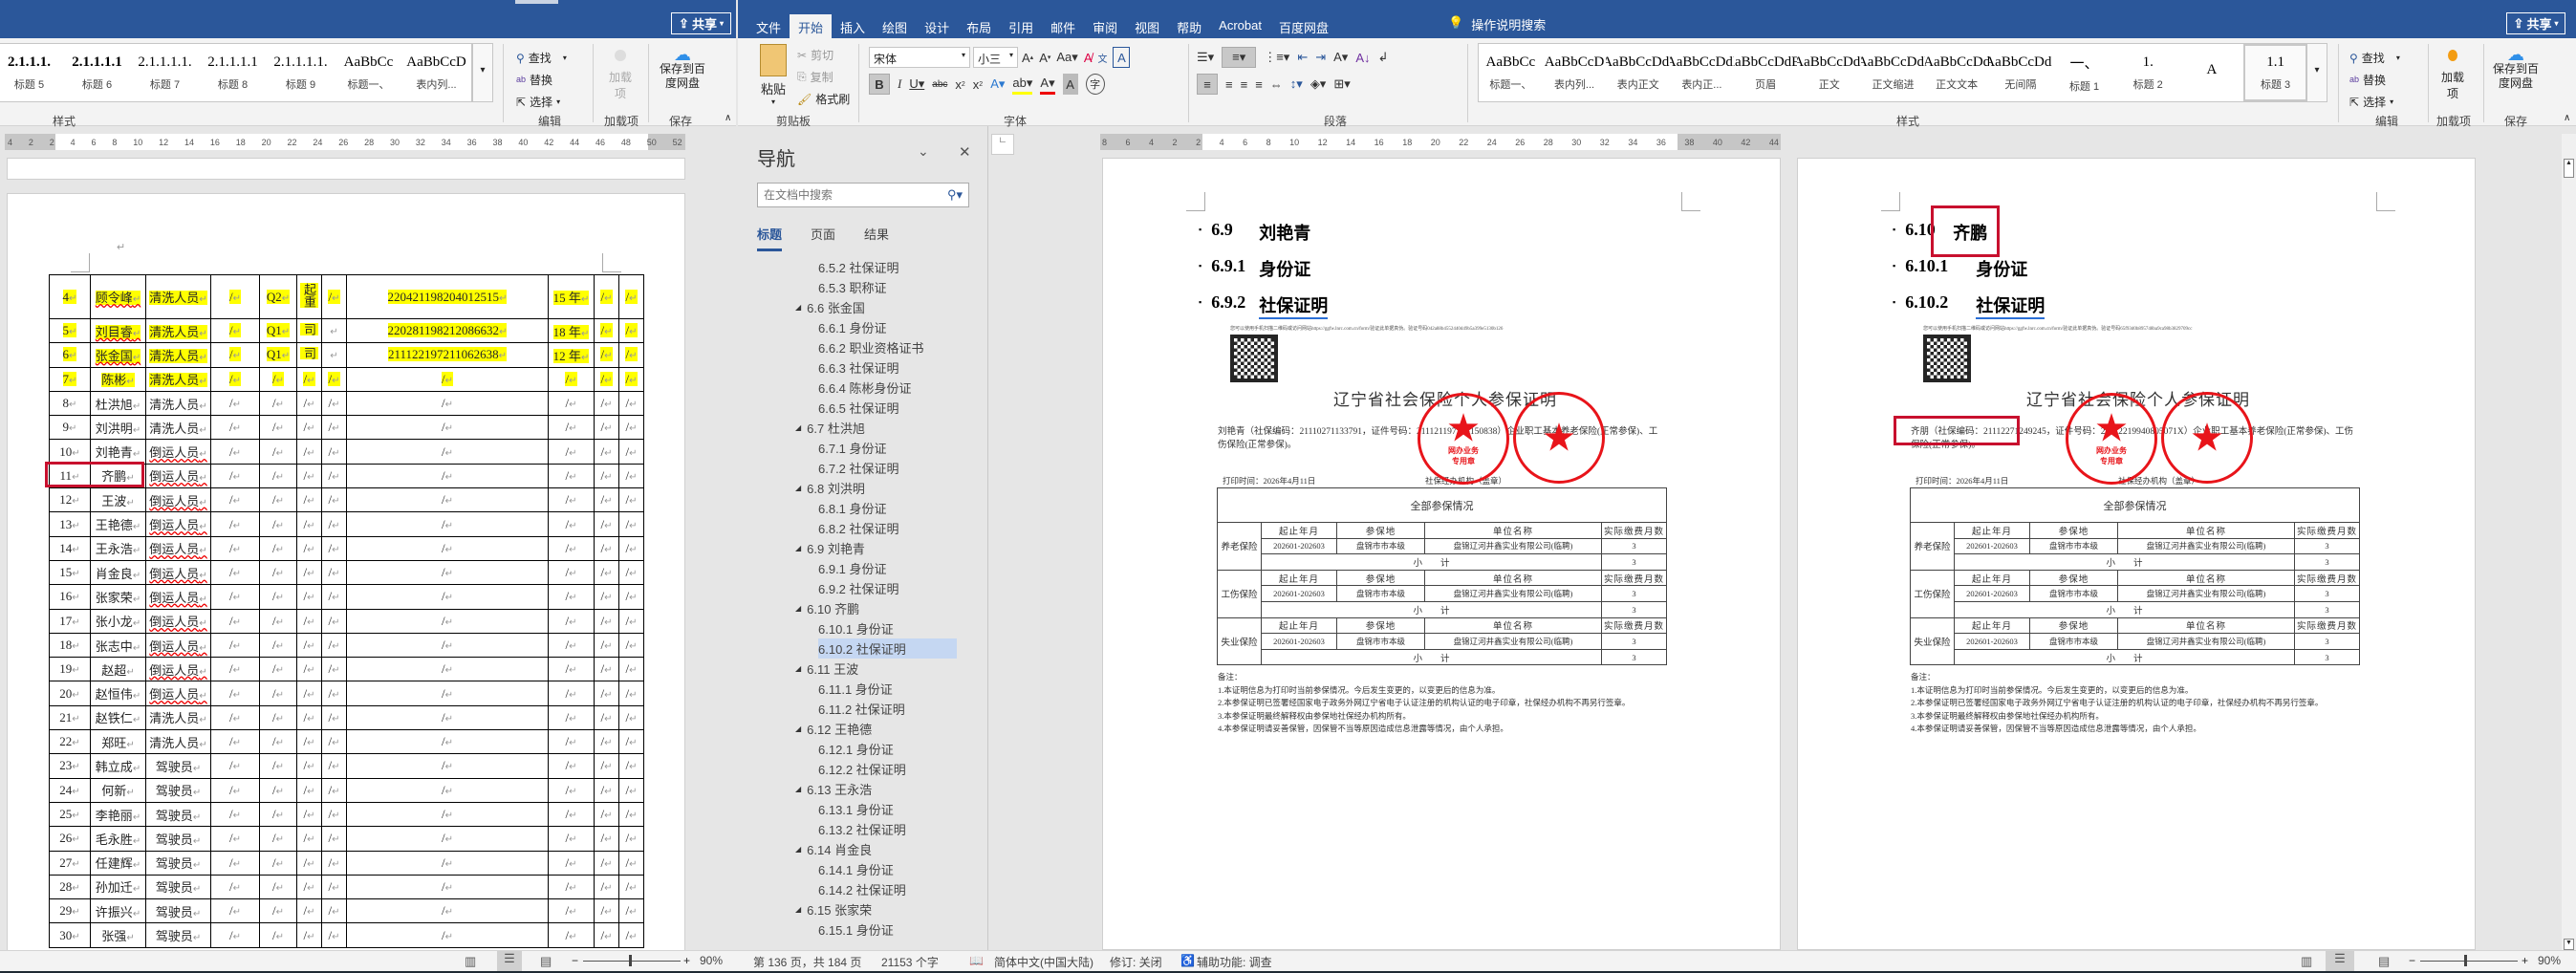  Describe the element at coordinates (1766, 72) in the screenshot. I see `style-item: AaBbCcDdEe 页眉` at that location.